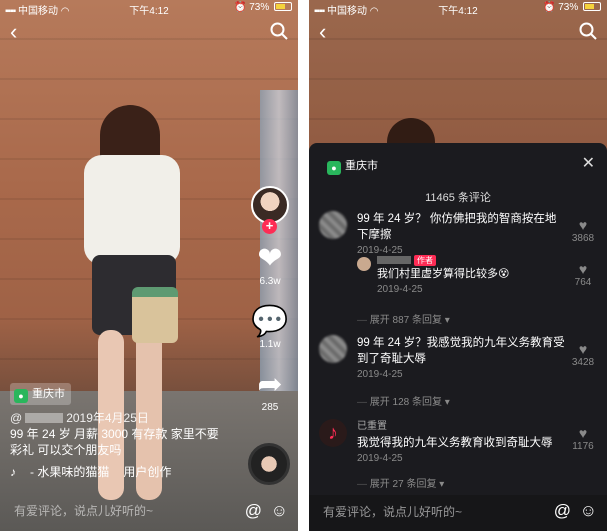 The height and width of the screenshot is (531, 607). Describe the element at coordinates (269, 464) in the screenshot. I see `music-disc` at that location.